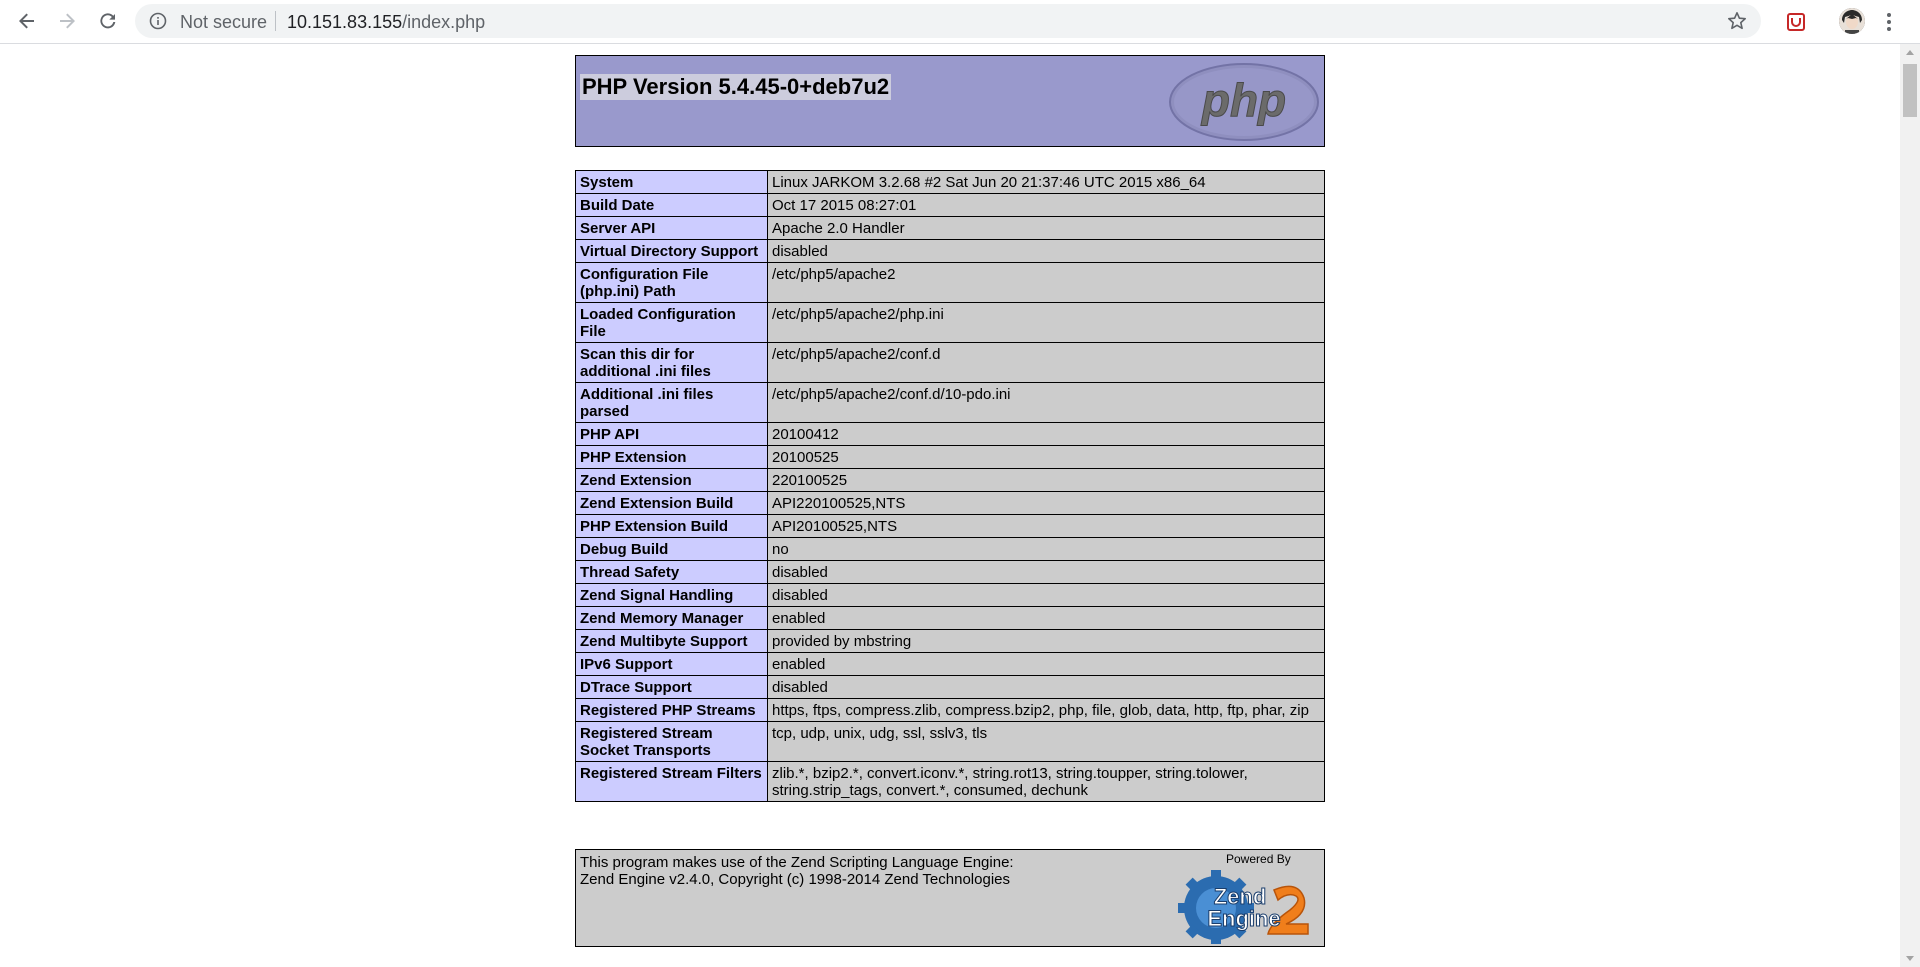 The image size is (1920, 967). I want to click on table-row: IPv6 Support enabled, so click(950, 664).